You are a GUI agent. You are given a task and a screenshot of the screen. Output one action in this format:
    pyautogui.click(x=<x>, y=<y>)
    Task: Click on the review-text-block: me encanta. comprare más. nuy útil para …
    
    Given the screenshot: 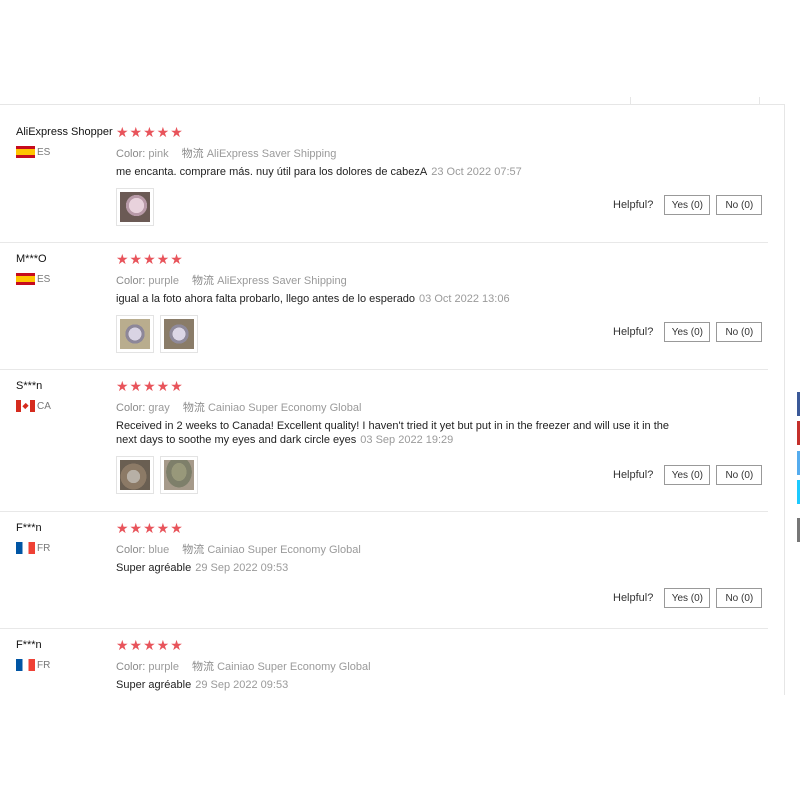 What is the action you would take?
    pyautogui.click(x=406, y=172)
    